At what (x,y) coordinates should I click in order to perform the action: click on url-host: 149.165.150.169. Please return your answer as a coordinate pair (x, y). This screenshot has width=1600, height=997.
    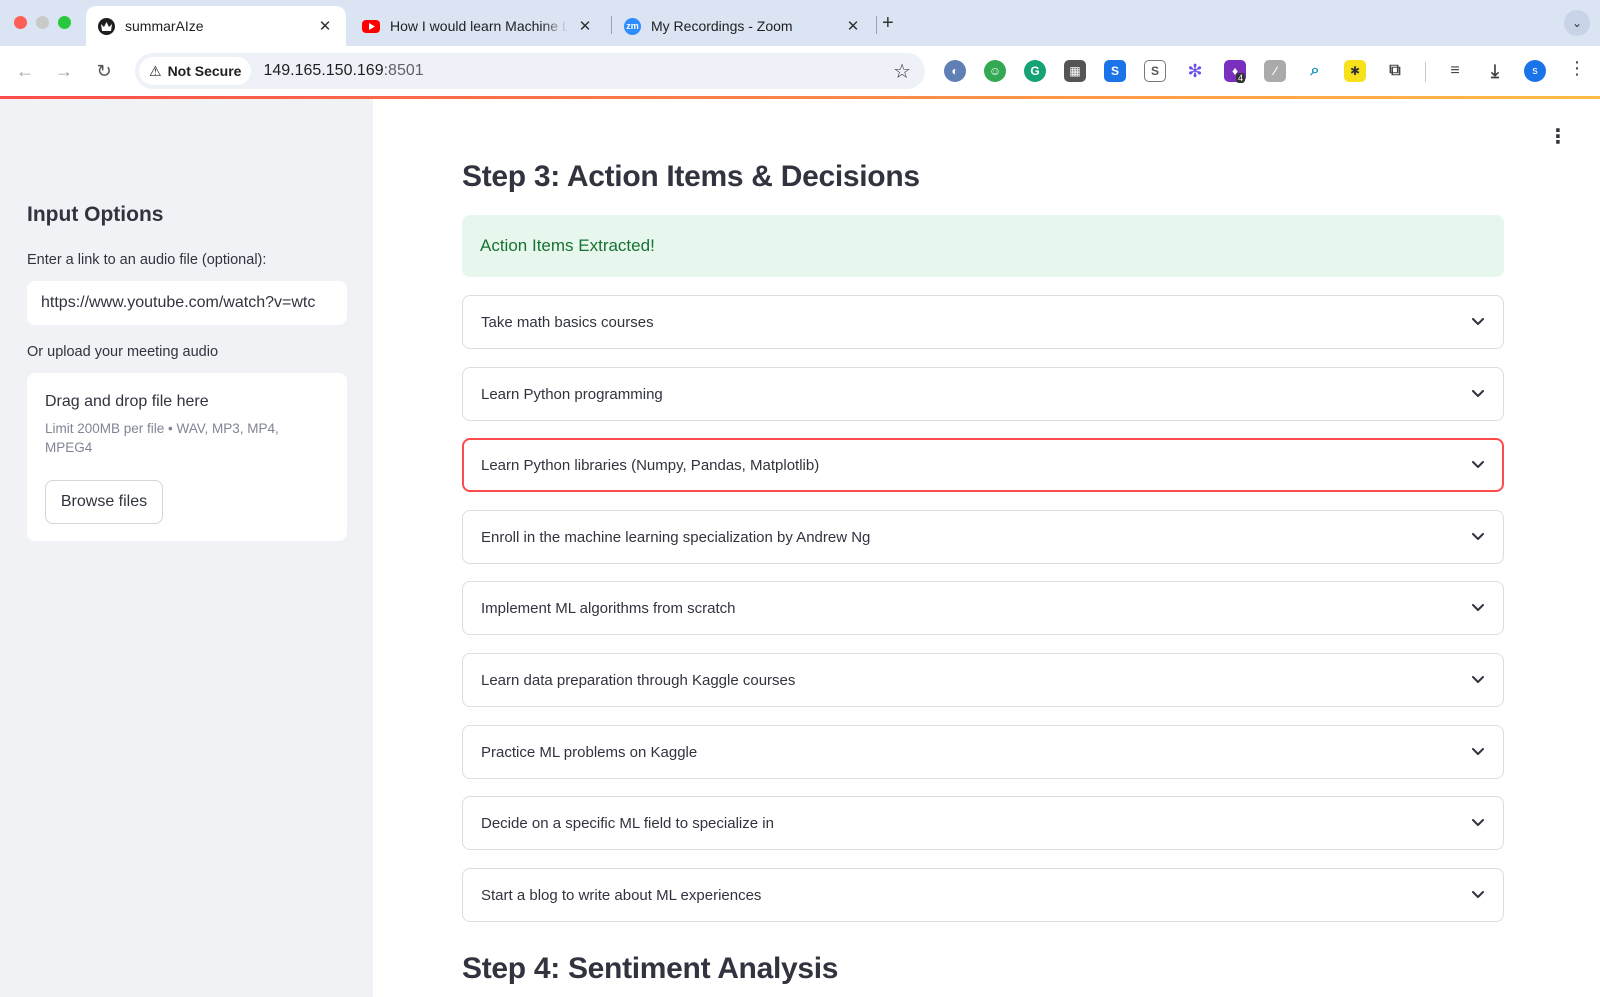
    Looking at the image, I should click on (323, 70).